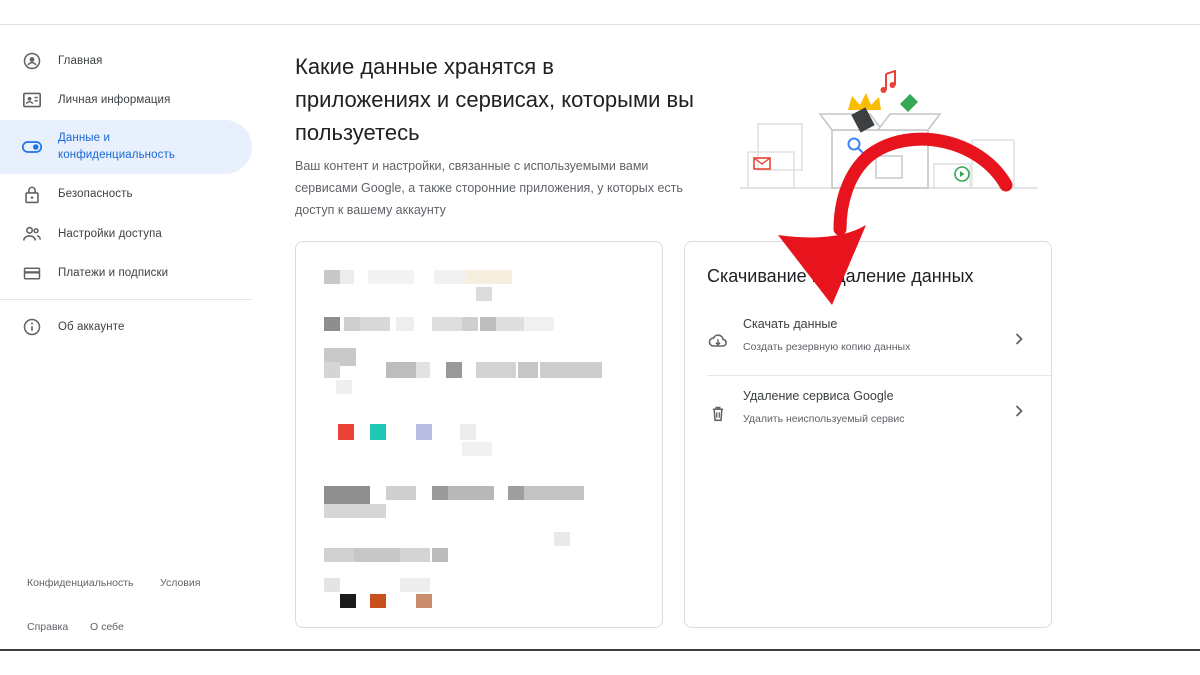 The width and height of the screenshot is (1200, 675). I want to click on sidebar-item-data-privacy: Данные и конфиденциальность, so click(126, 147).